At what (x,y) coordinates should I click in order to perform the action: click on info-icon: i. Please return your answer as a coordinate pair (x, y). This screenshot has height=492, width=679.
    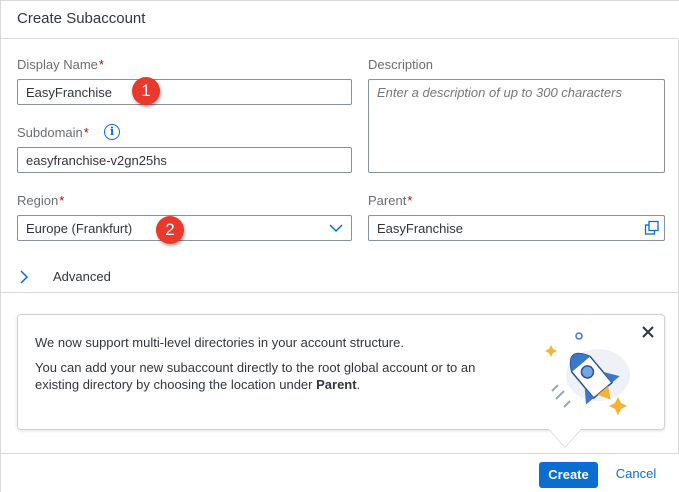
    Looking at the image, I should click on (112, 132).